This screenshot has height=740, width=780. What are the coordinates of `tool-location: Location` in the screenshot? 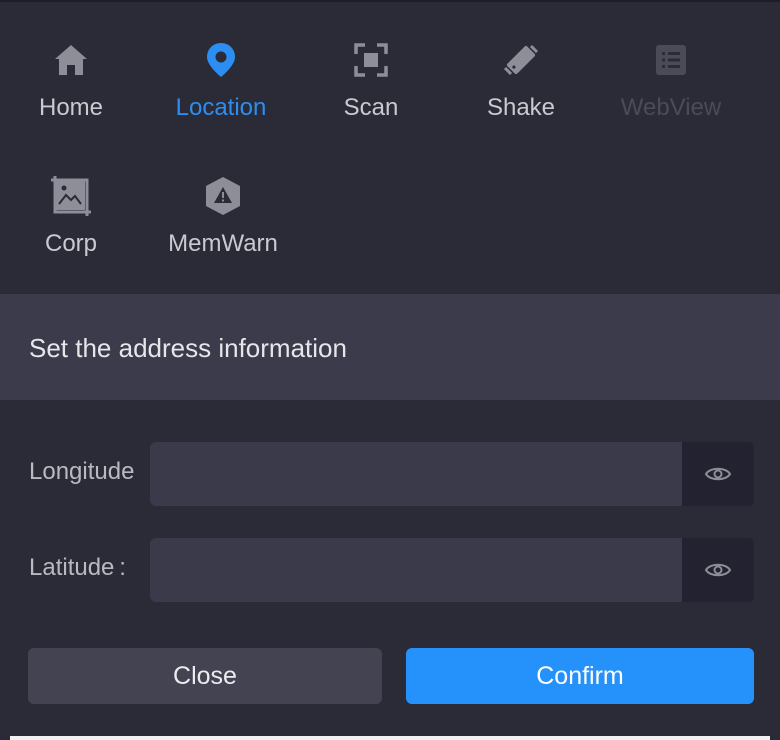 It's located at (221, 60).